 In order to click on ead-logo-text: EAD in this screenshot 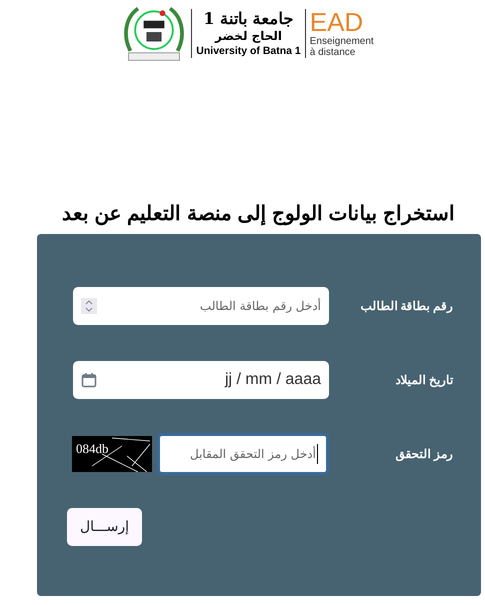, I will do `click(337, 22)`.